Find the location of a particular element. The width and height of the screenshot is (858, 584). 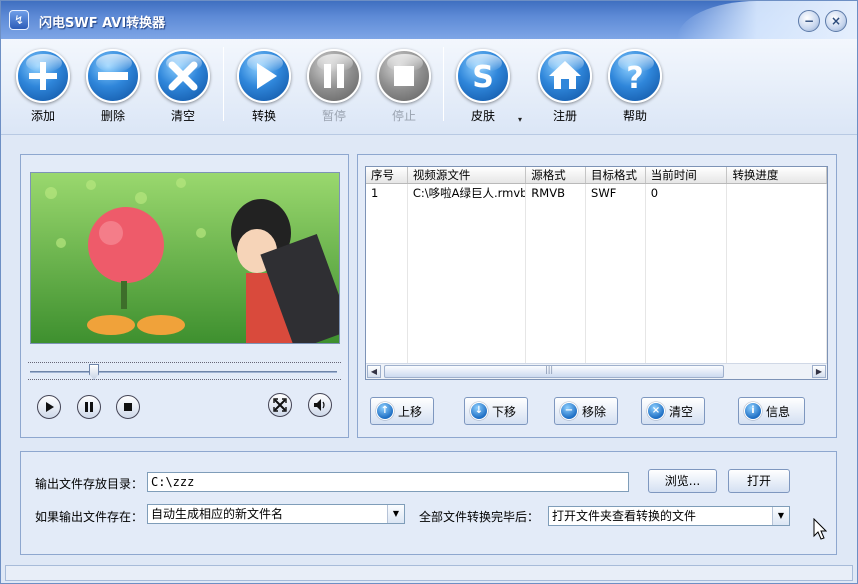

column-header-target-format: 目标格式 is located at coordinates (616, 175).